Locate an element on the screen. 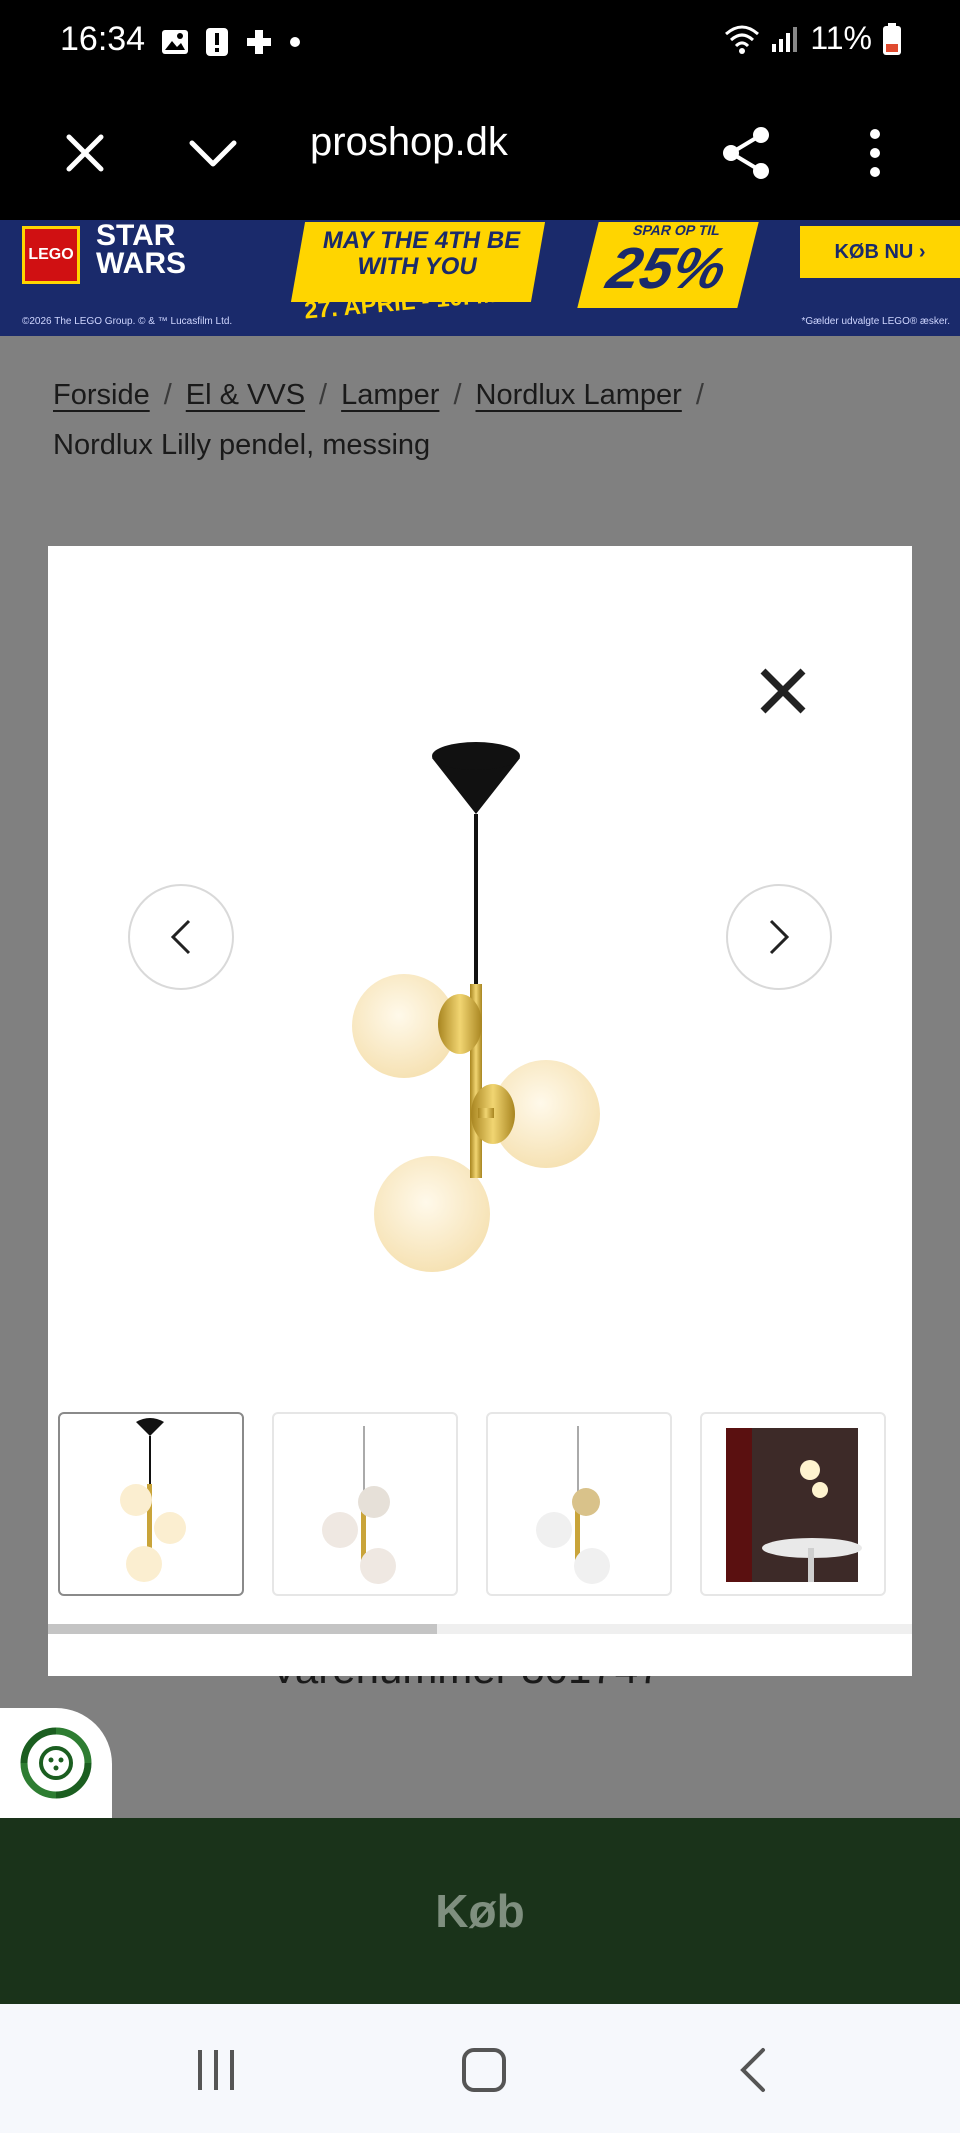  banner-offer: SPAR OP TIL 25% is located at coordinates (668, 265).